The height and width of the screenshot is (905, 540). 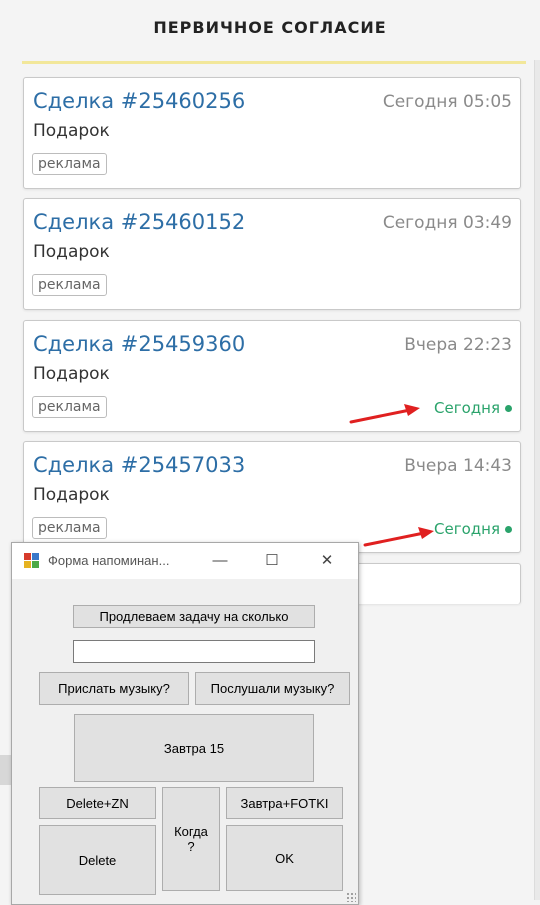 I want to click on background-fragment, so click(x=5, y=770).